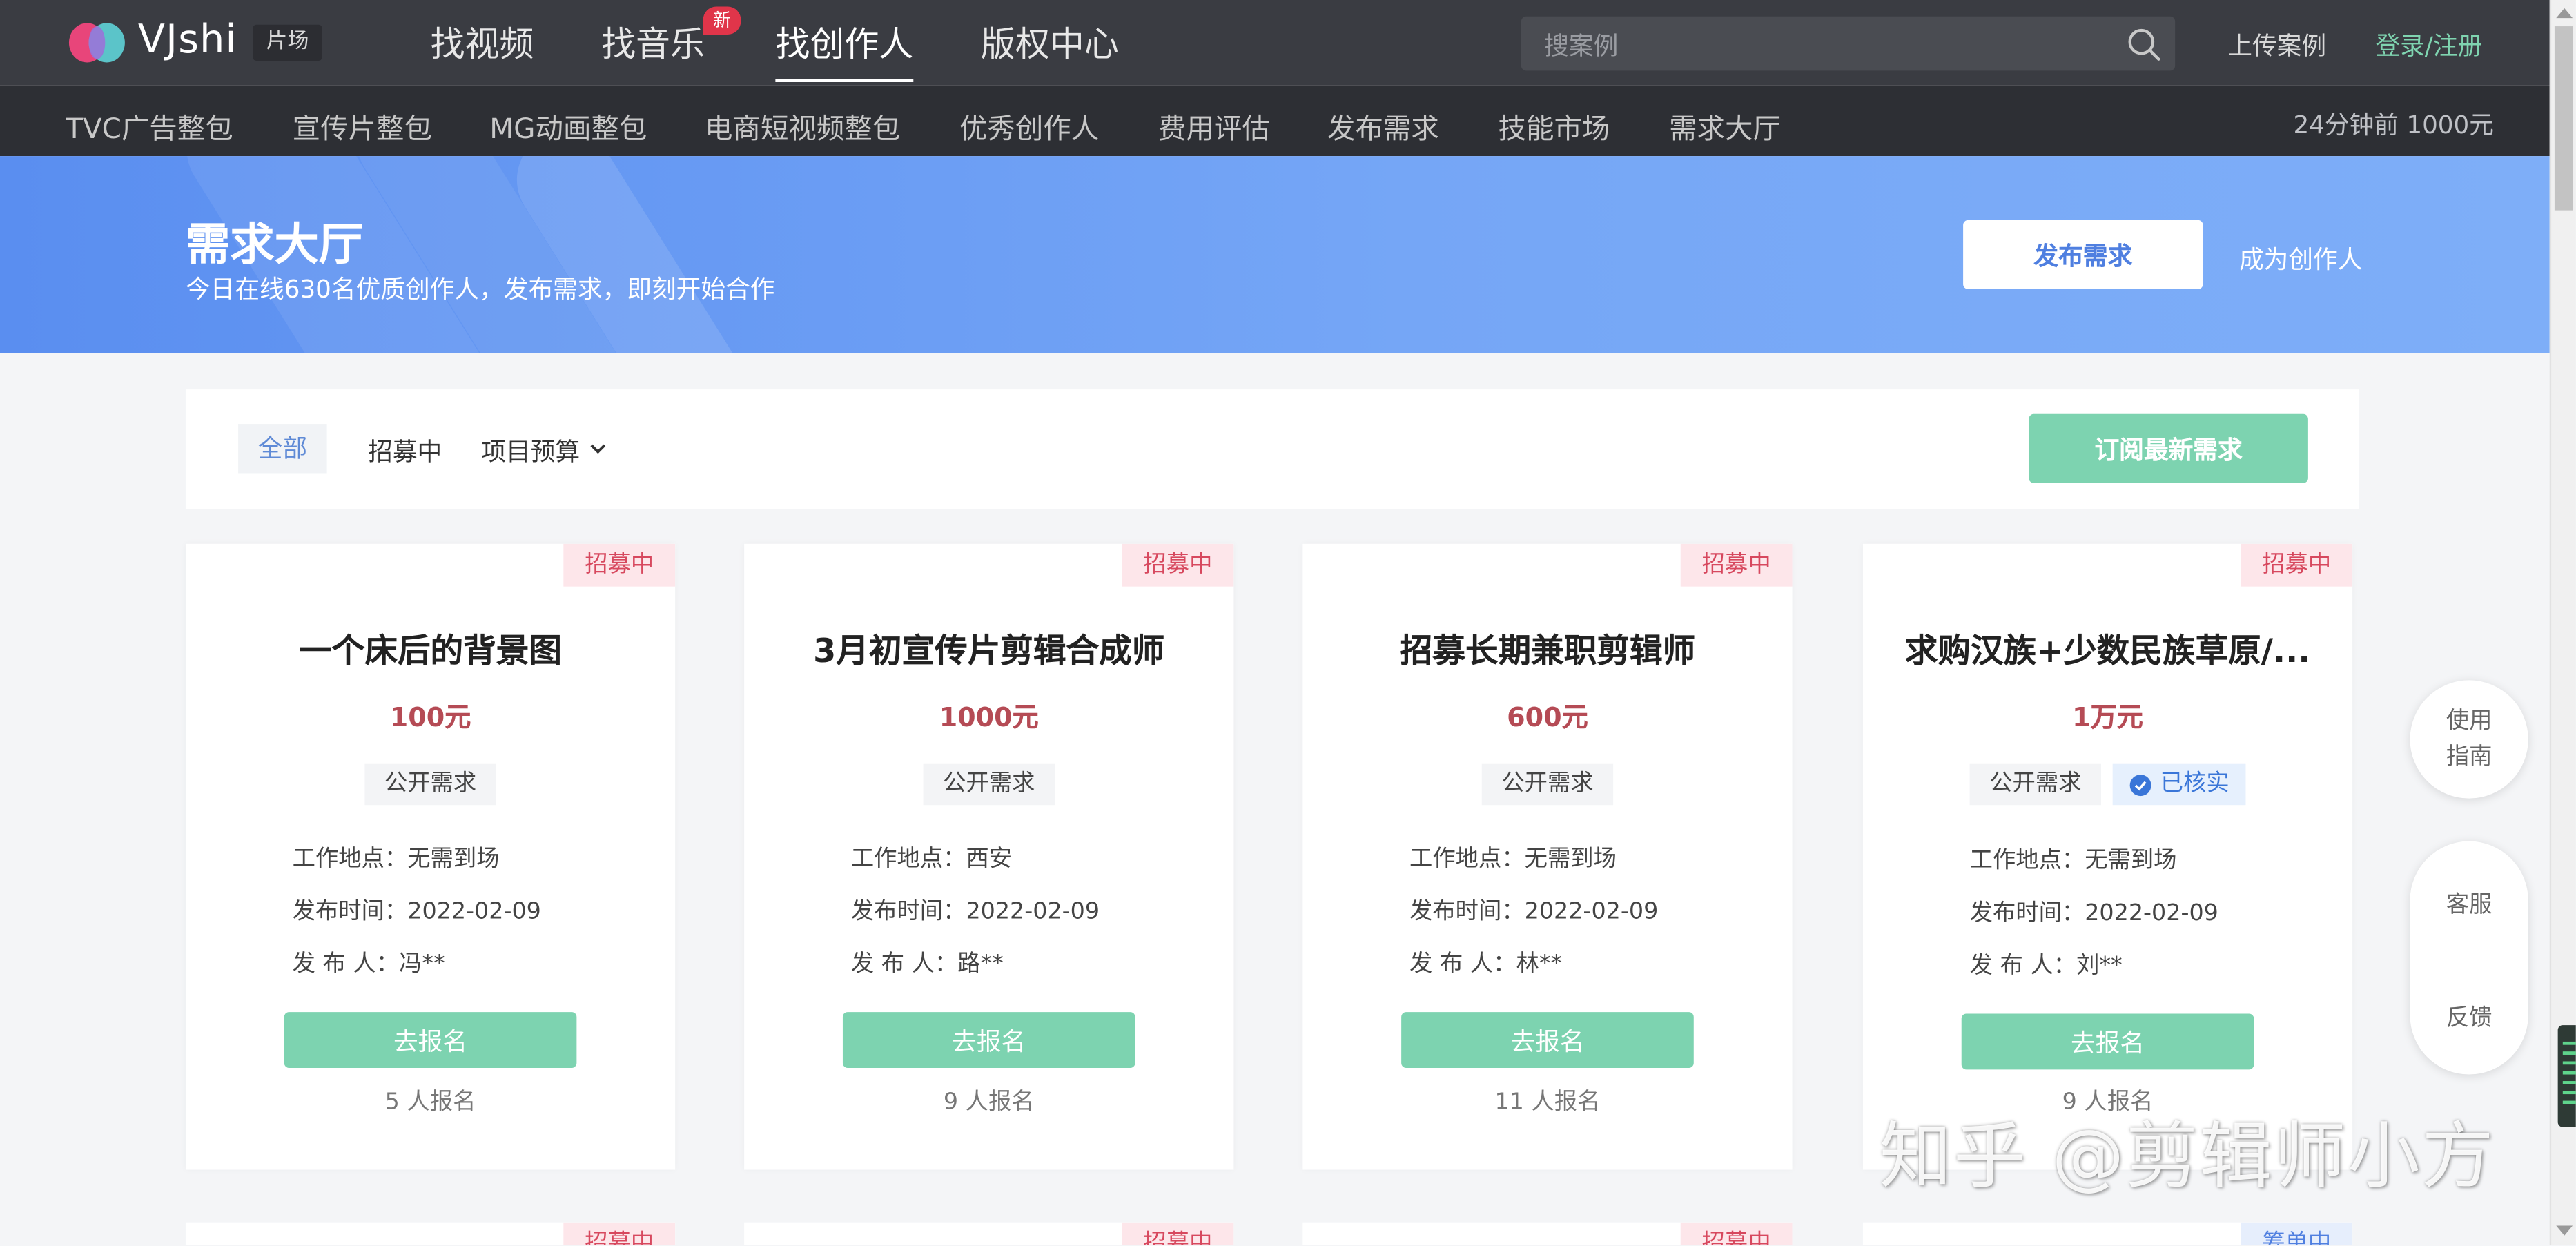 The height and width of the screenshot is (1246, 2576). What do you see at coordinates (2563, 119) in the screenshot?
I see `scrollbar-thumb` at bounding box center [2563, 119].